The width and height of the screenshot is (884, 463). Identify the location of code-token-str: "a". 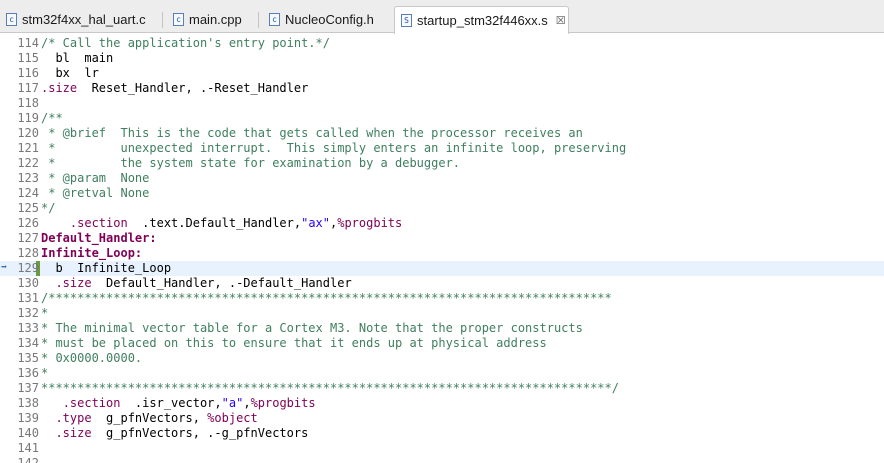
(232, 403).